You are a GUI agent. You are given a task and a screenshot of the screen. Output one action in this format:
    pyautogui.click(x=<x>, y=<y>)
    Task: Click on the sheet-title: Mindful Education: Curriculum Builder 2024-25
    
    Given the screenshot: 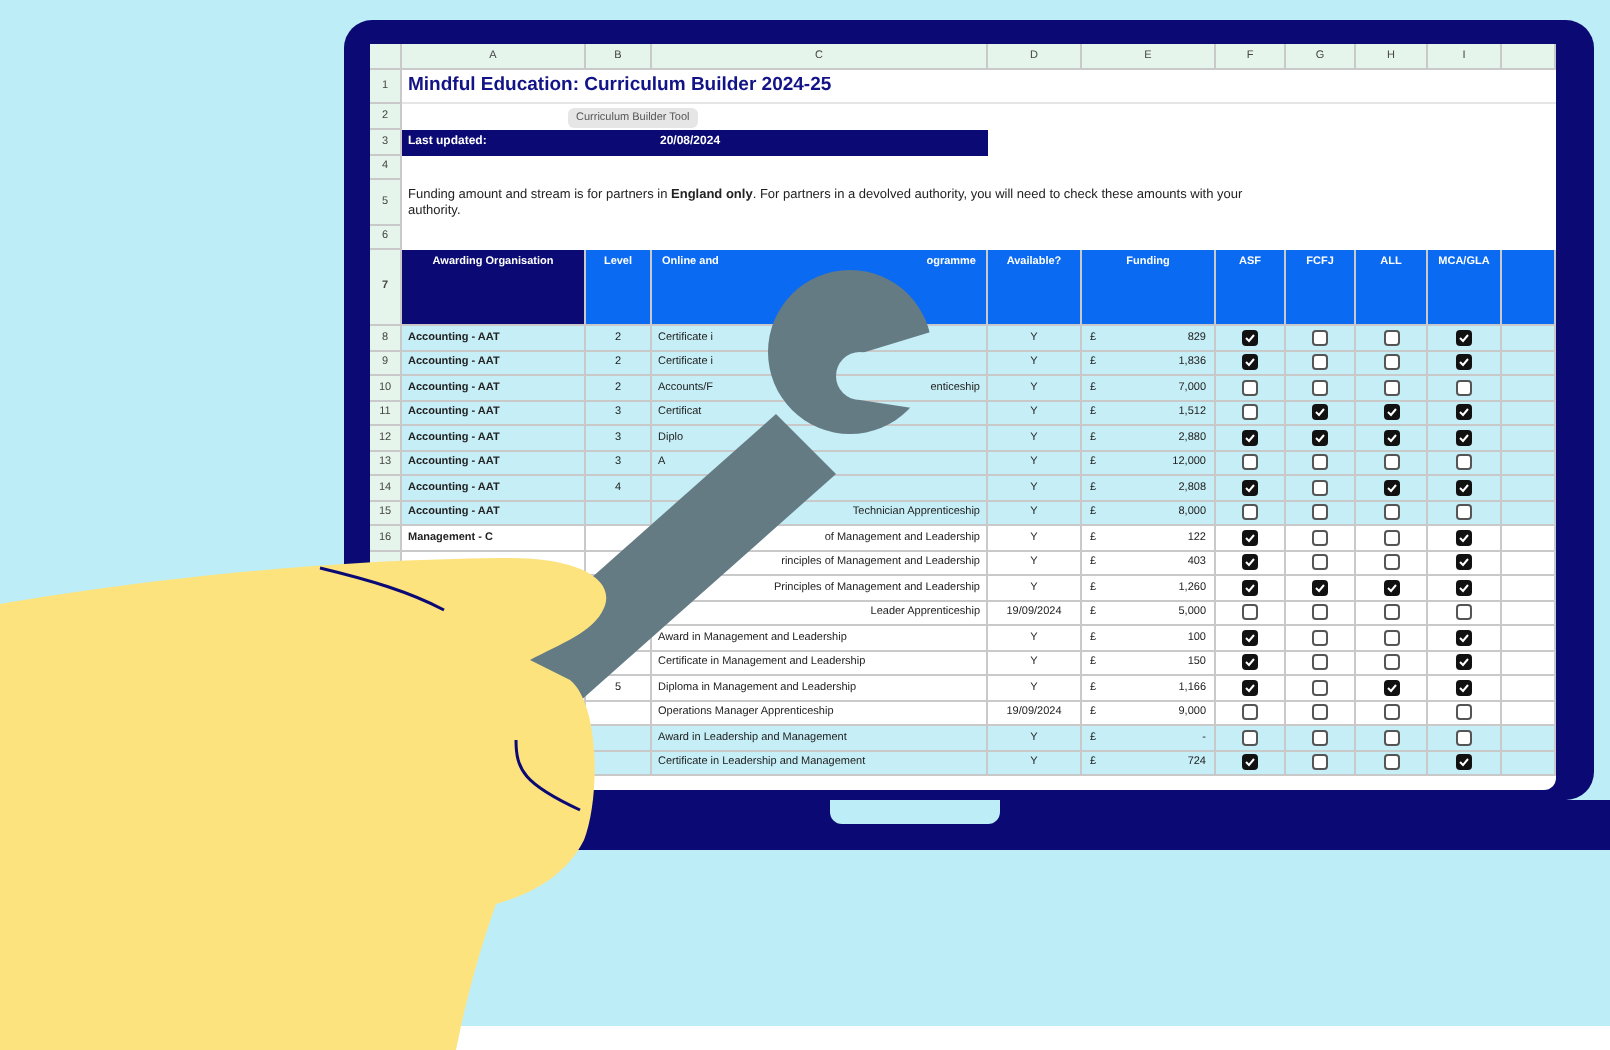 What is the action you would take?
    pyautogui.click(x=979, y=87)
    